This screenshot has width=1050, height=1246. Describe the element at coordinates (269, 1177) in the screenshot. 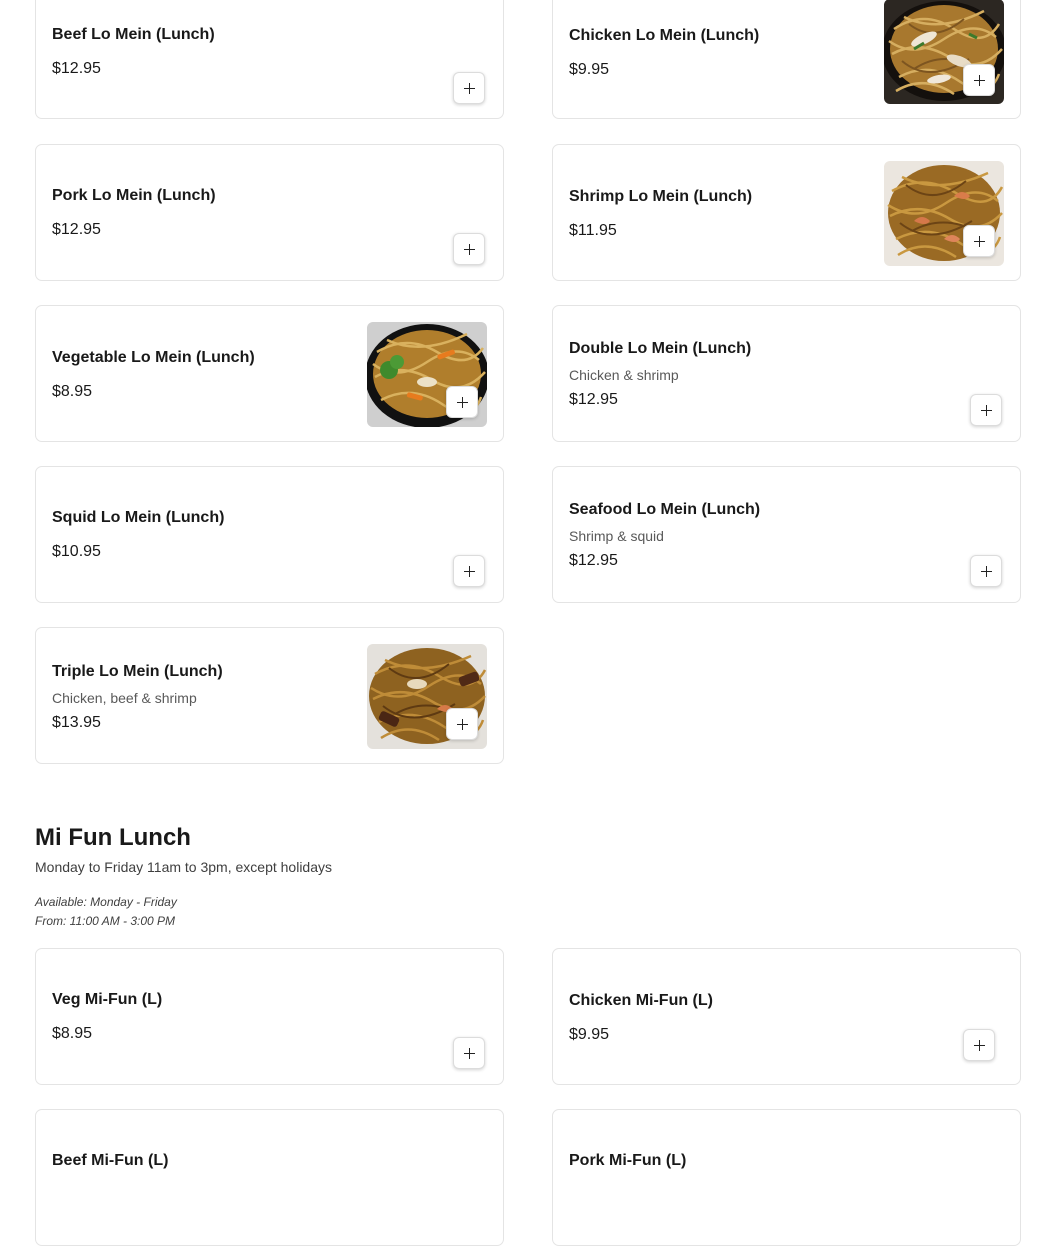

I see `menu-item-card: Beef Mi-Fun (L)` at that location.